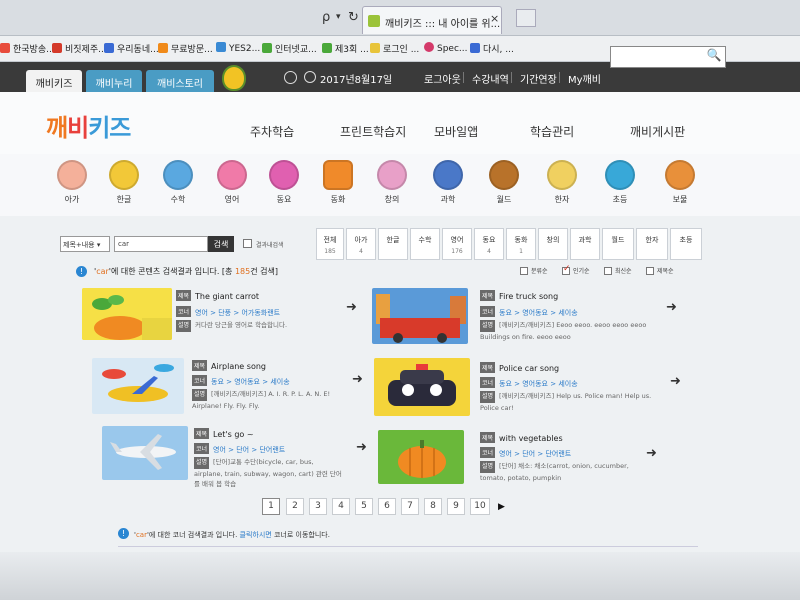 This screenshot has height=600, width=800. Describe the element at coordinates (338, 17) in the screenshot. I see `address-dropdown-icon: ▾` at that location.